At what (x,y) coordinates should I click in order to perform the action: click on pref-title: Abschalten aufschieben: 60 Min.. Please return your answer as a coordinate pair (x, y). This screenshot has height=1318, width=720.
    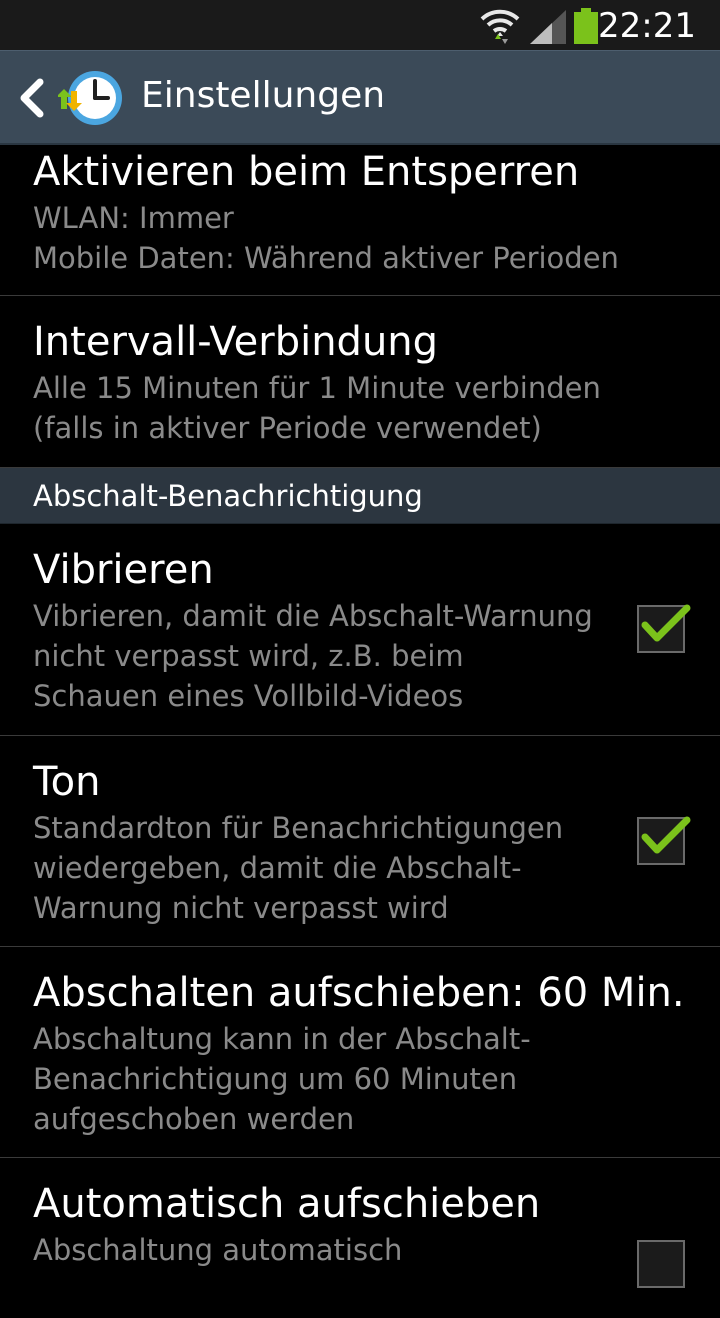
    Looking at the image, I should click on (359, 993).